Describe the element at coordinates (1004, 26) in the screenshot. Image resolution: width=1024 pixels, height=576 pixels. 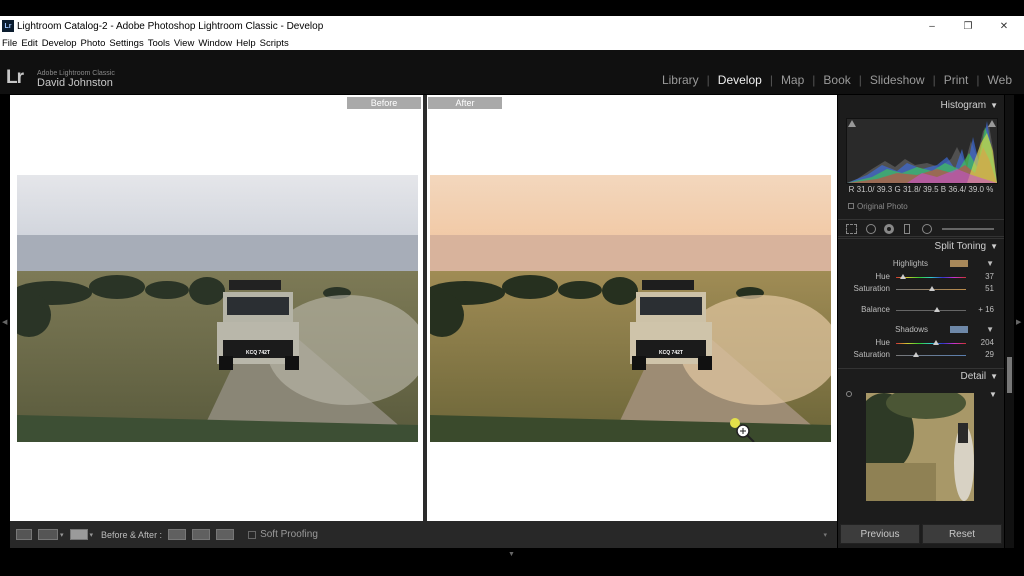
I see `close-button: ✕` at that location.